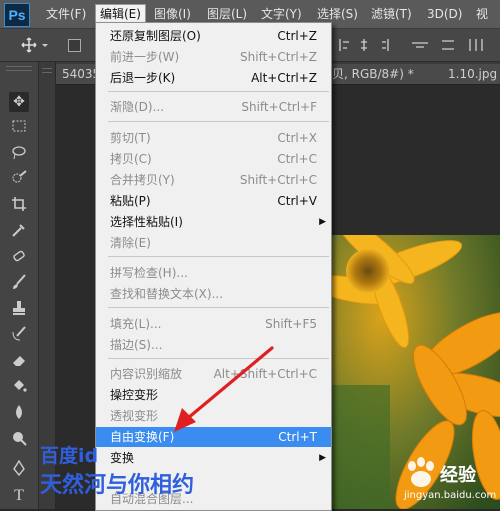 The width and height of the screenshot is (500, 511). Describe the element at coordinates (19, 232) in the screenshot. I see `eyedropper-tool-icon` at that location.